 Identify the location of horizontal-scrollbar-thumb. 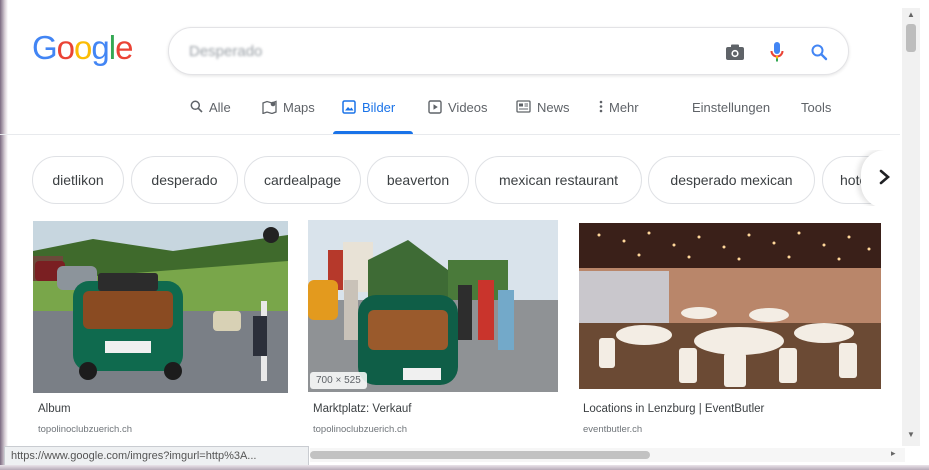
(480, 455).